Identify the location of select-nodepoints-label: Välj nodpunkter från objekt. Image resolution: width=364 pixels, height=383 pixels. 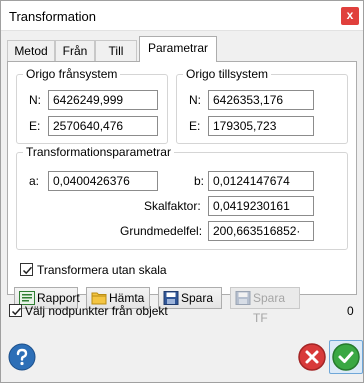
(96, 311).